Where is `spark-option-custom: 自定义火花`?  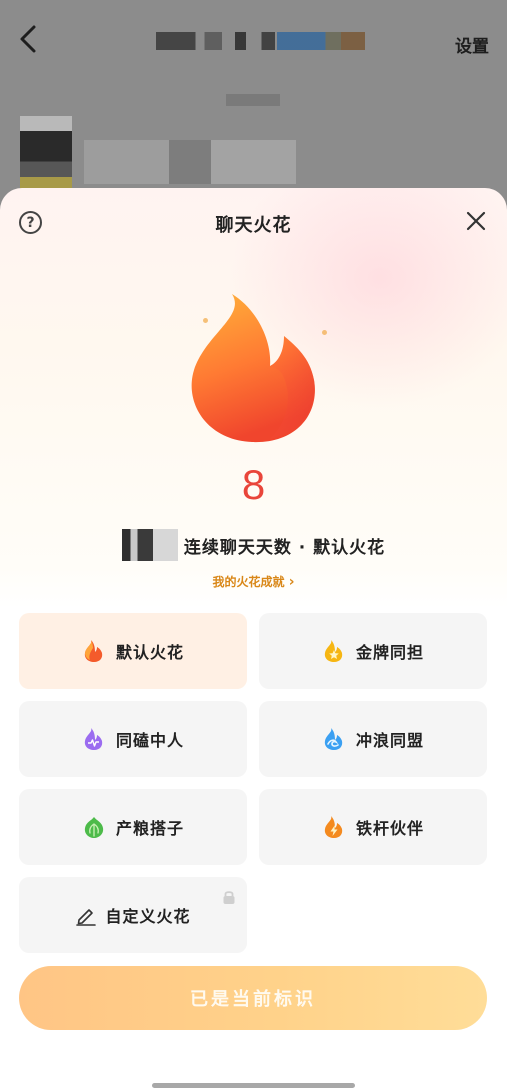
spark-option-custom: 自定义火花 is located at coordinates (133, 915).